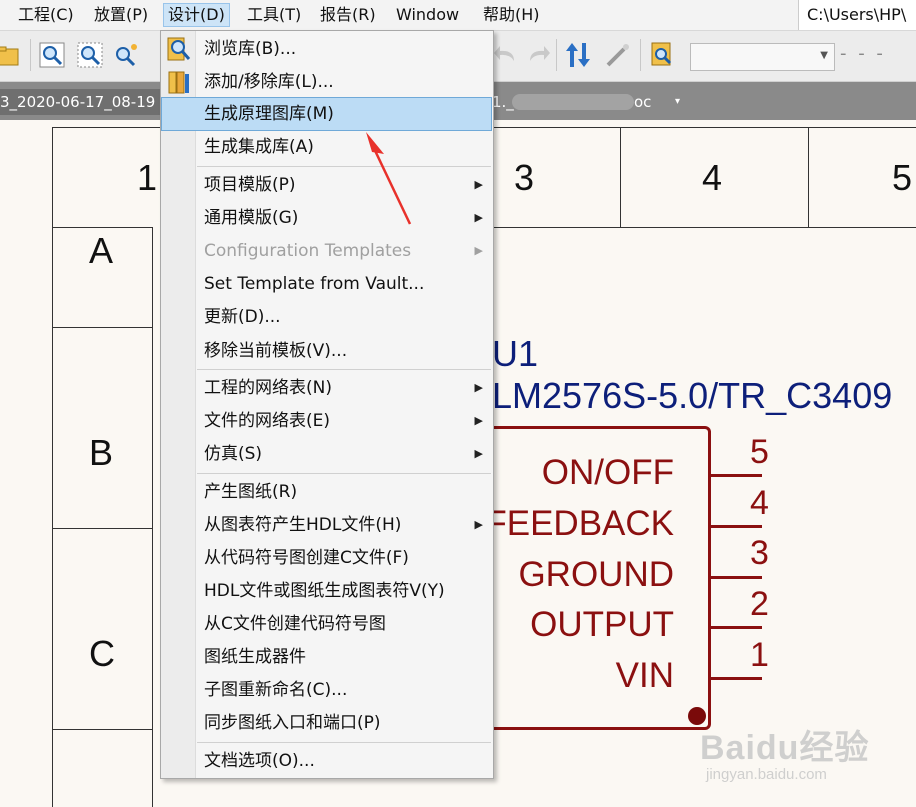 The height and width of the screenshot is (807, 916). What do you see at coordinates (295, 624) in the screenshot?
I see `menu-item-label: 从C文件创建代码符号图` at bounding box center [295, 624].